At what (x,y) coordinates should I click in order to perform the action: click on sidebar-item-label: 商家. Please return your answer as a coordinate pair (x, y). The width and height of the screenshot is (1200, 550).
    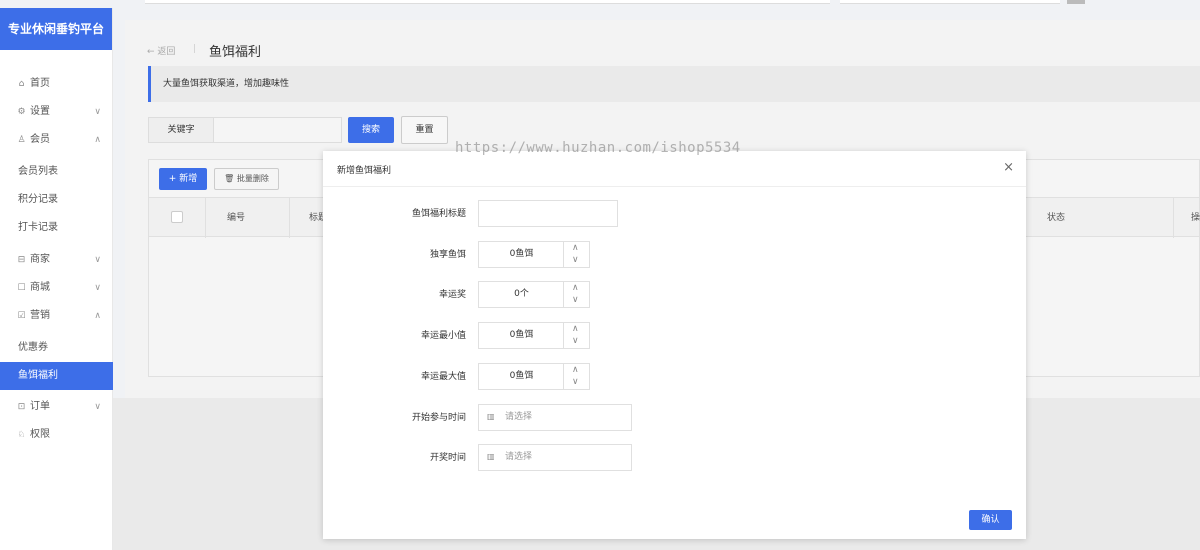
    Looking at the image, I should click on (40, 259).